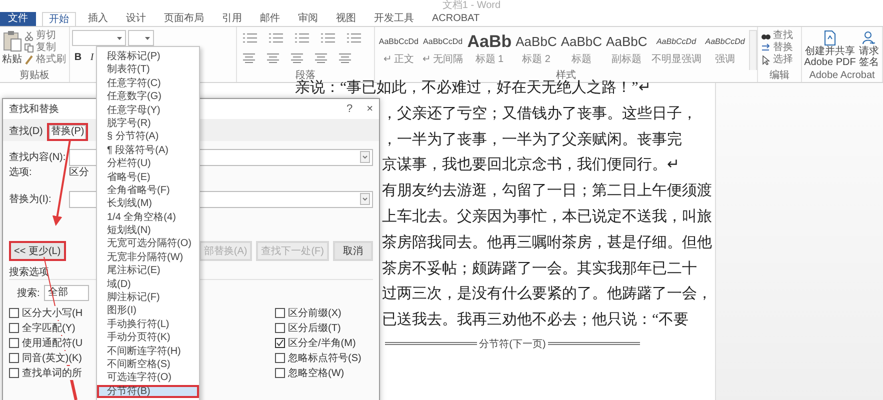 This screenshot has height=400, width=883. What do you see at coordinates (141, 38) in the screenshot?
I see `font-size-field` at bounding box center [141, 38].